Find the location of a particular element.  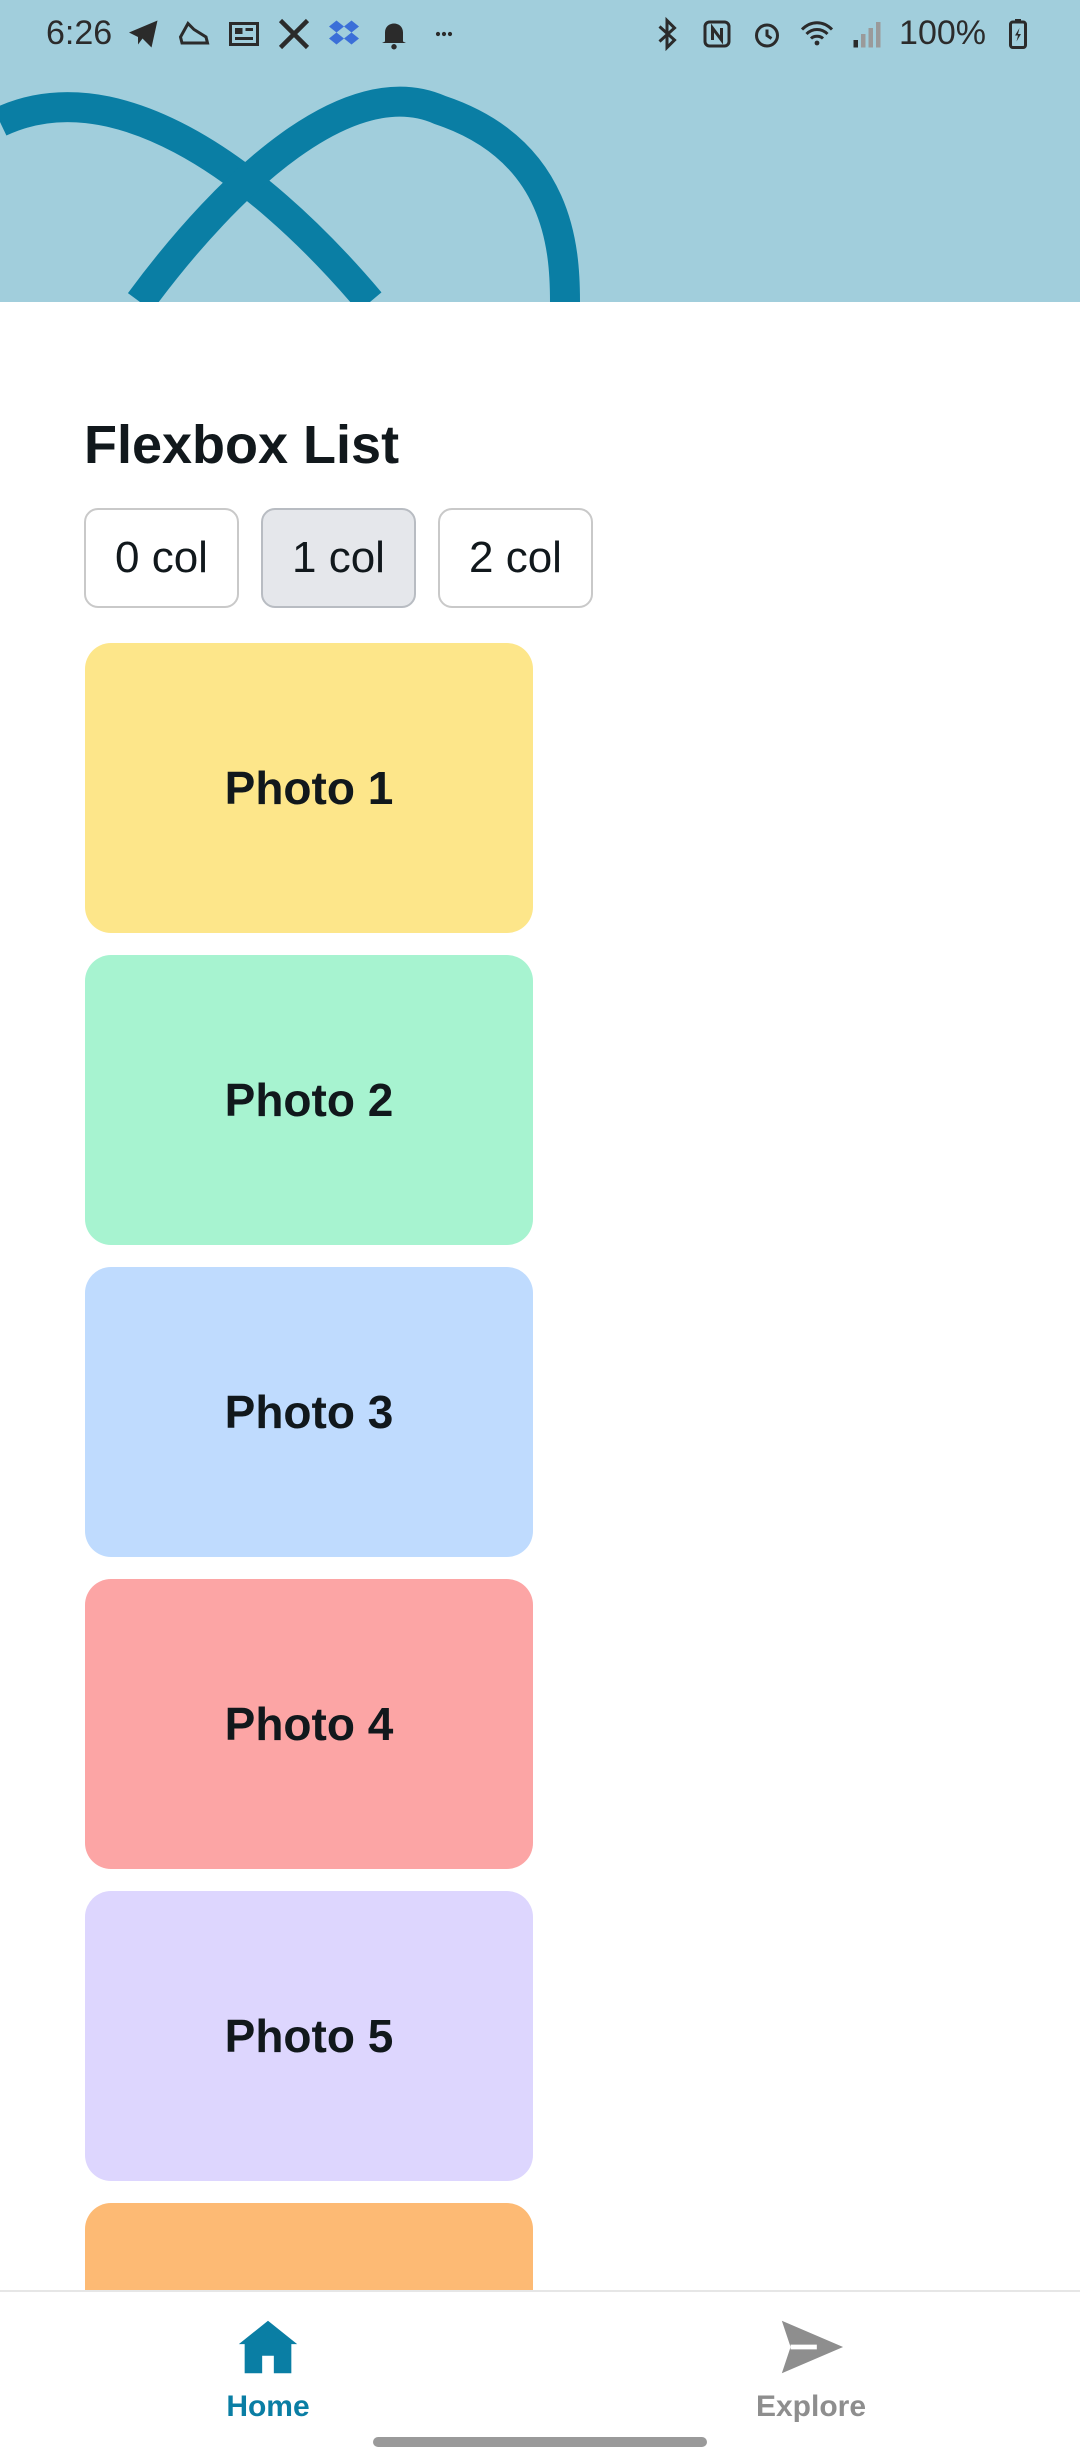

column-option-0: 0 col is located at coordinates (161, 558).